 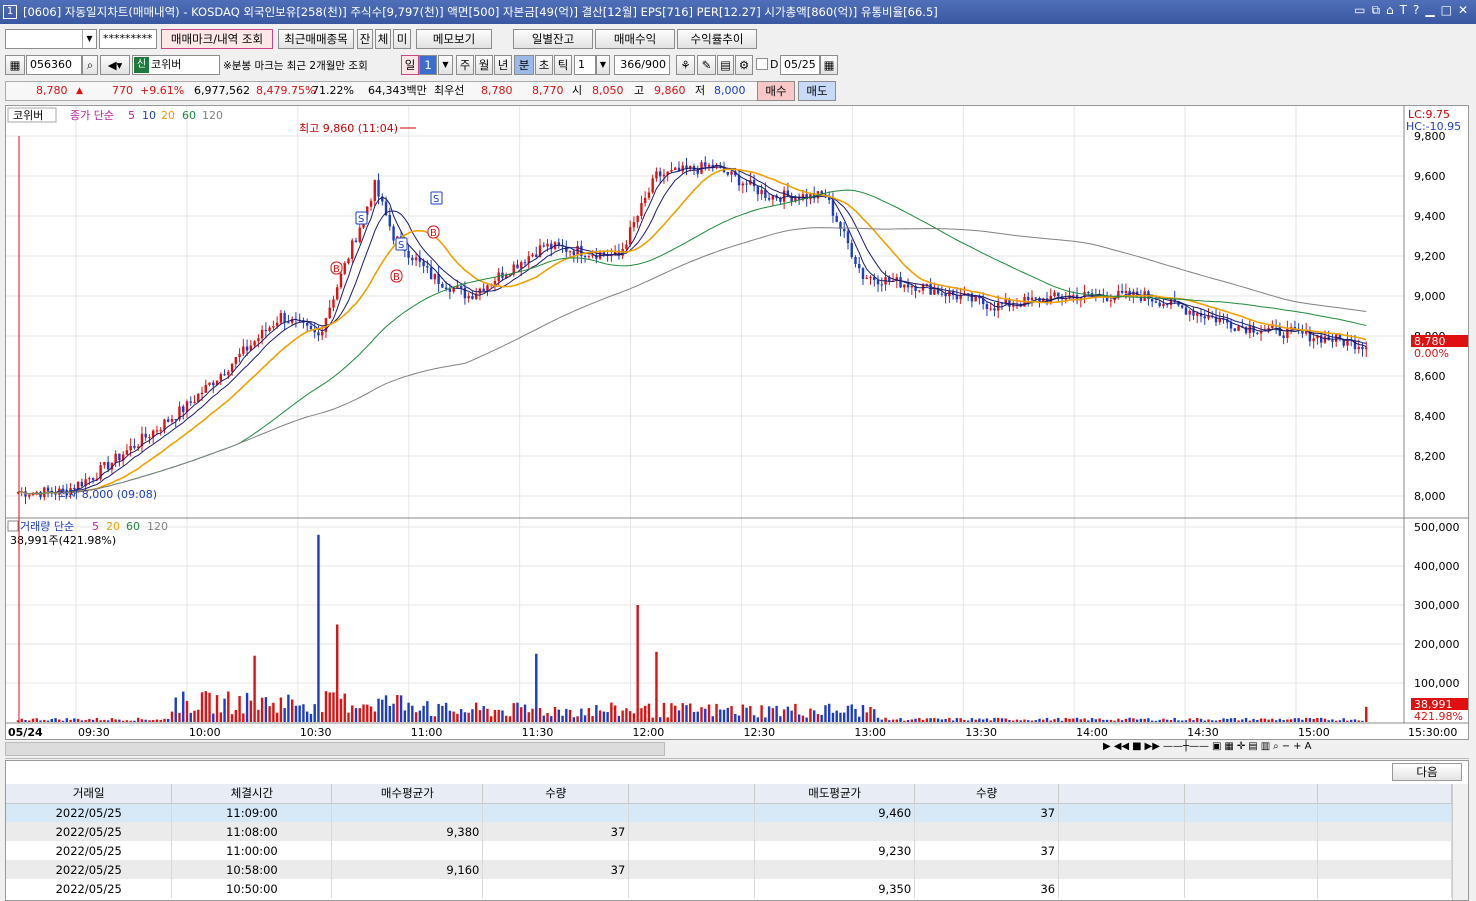 I want to click on interval-select: 1, so click(x=585, y=65).